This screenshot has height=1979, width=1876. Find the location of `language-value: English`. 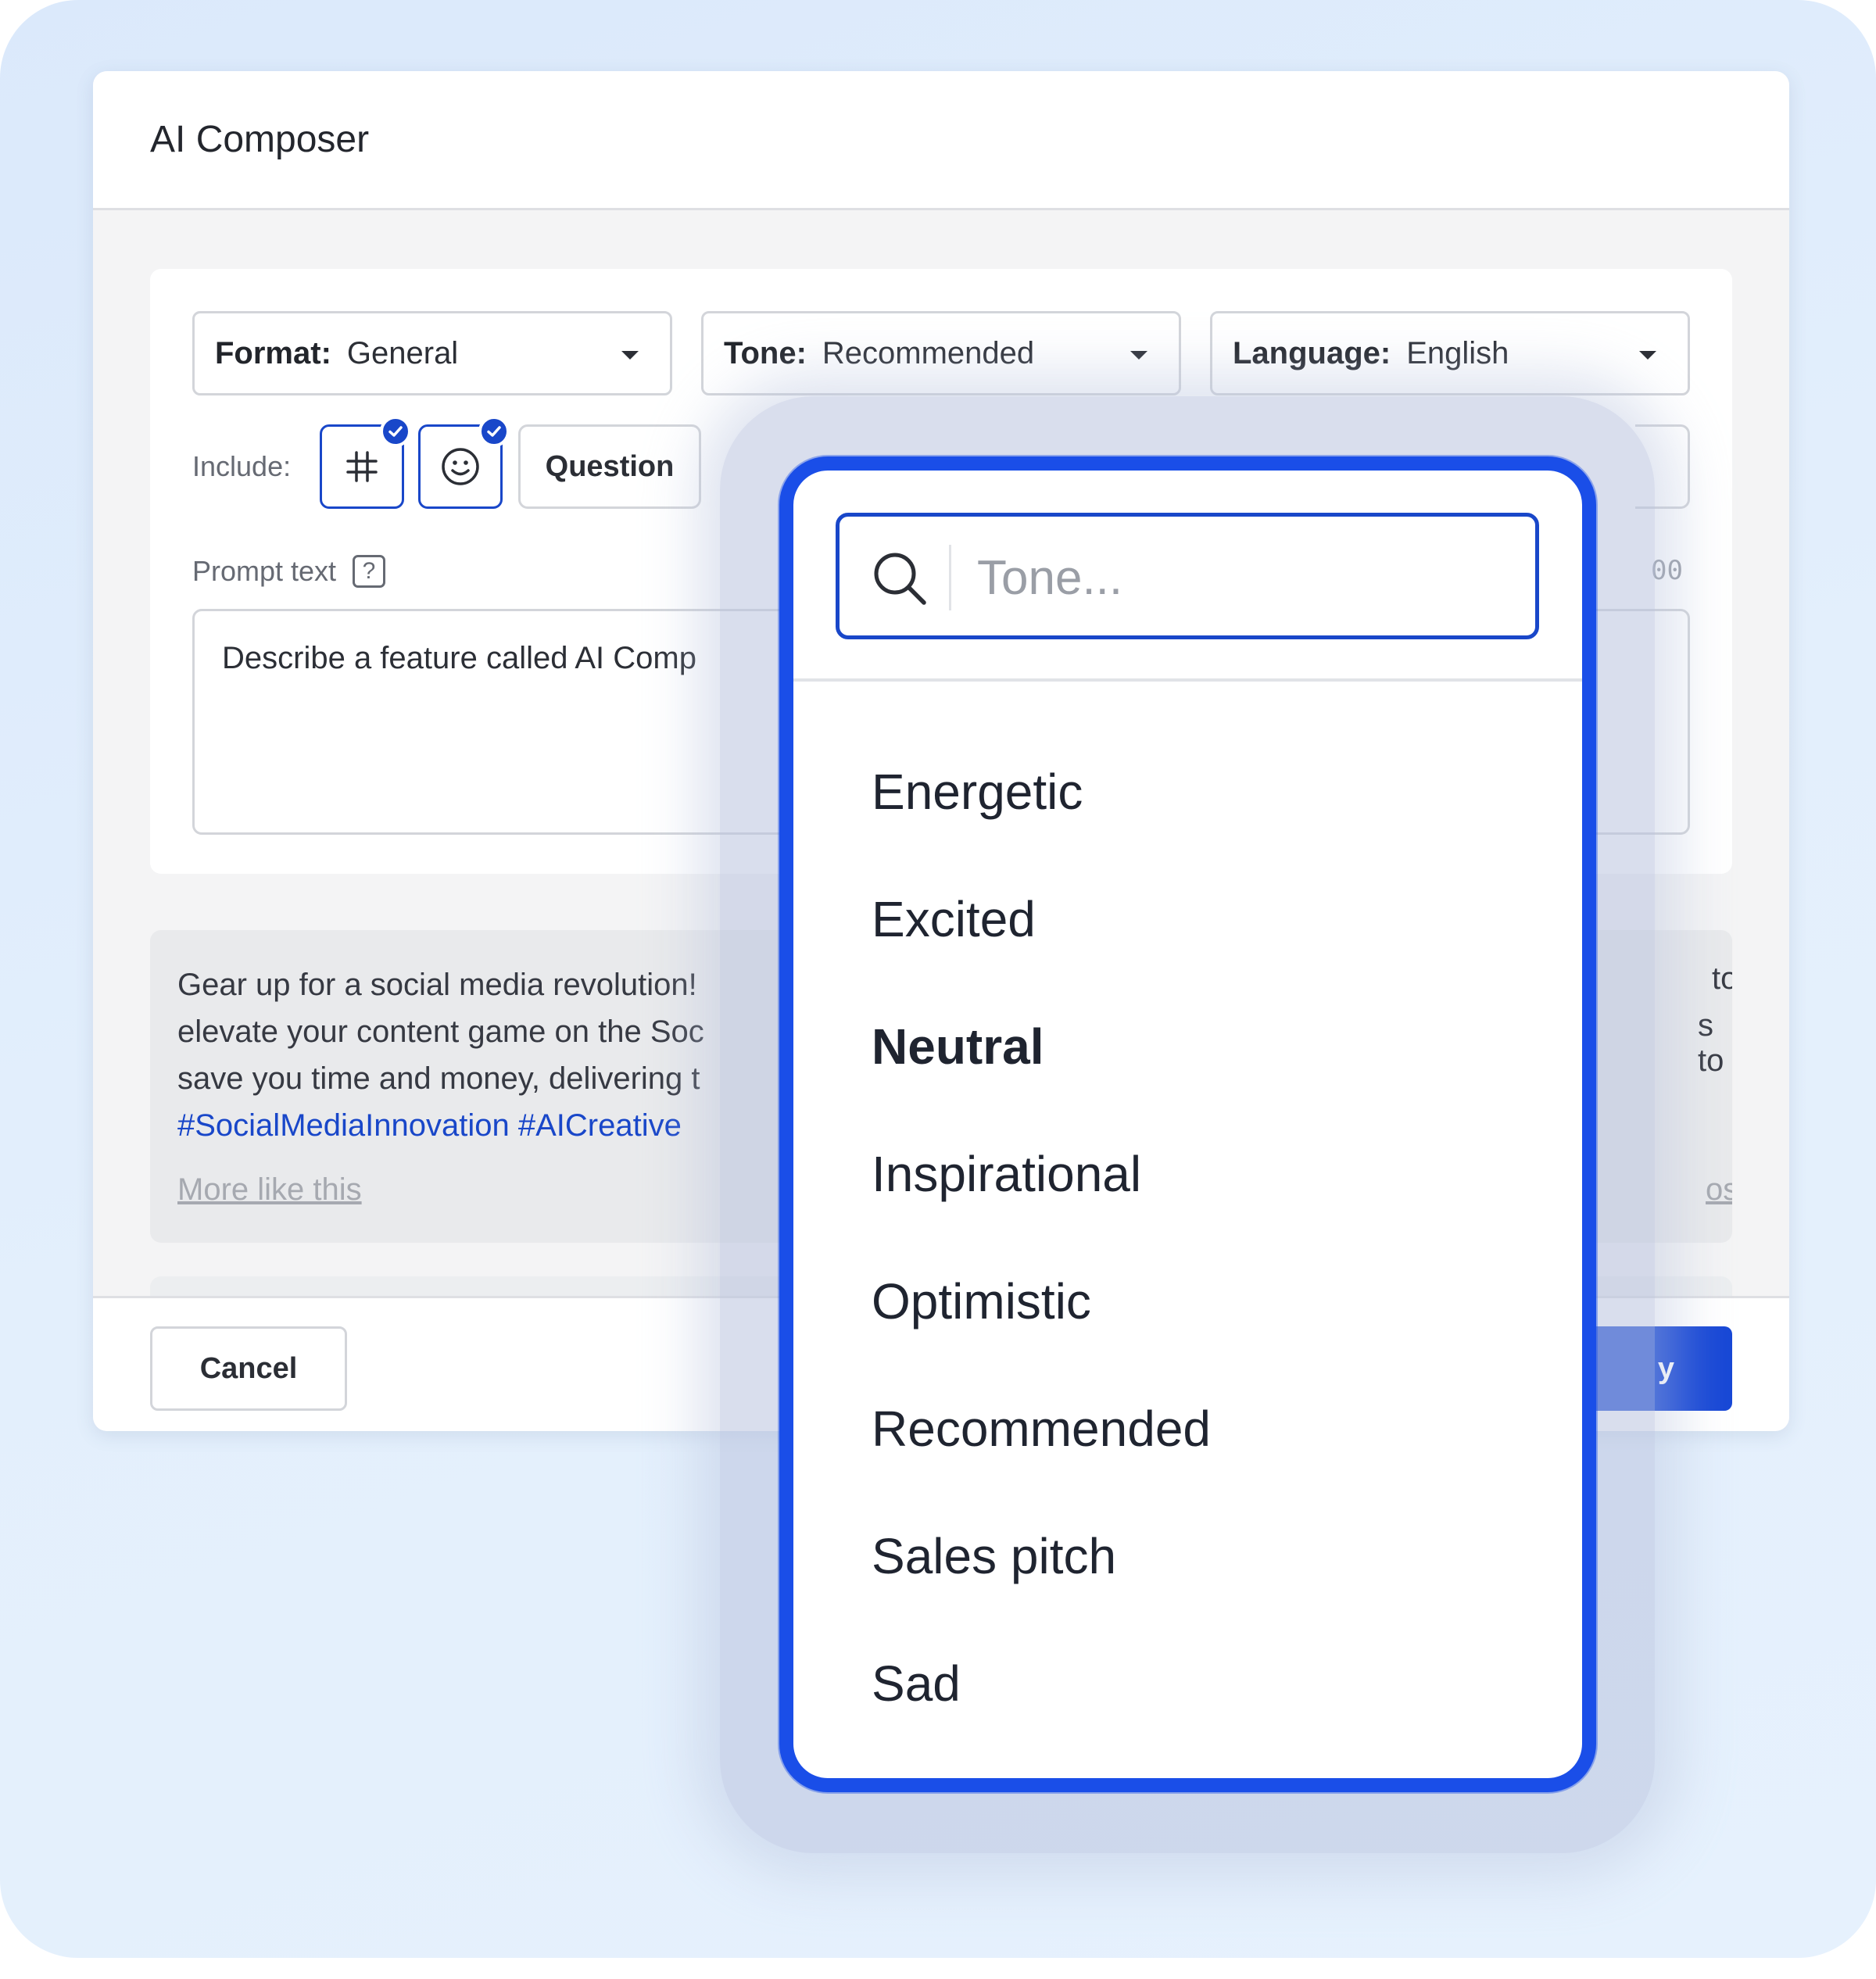

language-value: English is located at coordinates (1457, 352).